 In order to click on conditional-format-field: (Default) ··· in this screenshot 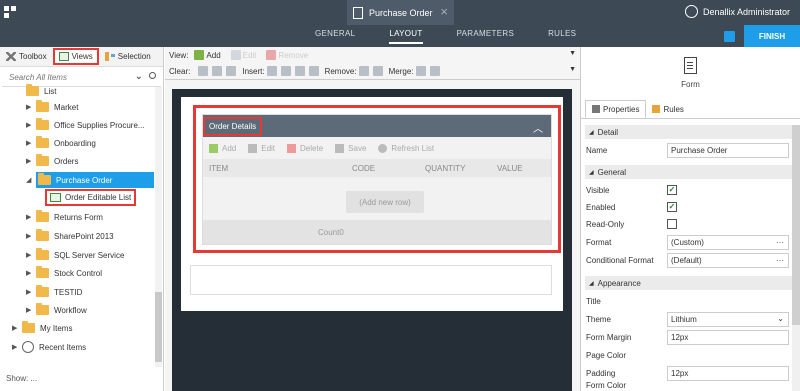, I will do `click(728, 260)`.